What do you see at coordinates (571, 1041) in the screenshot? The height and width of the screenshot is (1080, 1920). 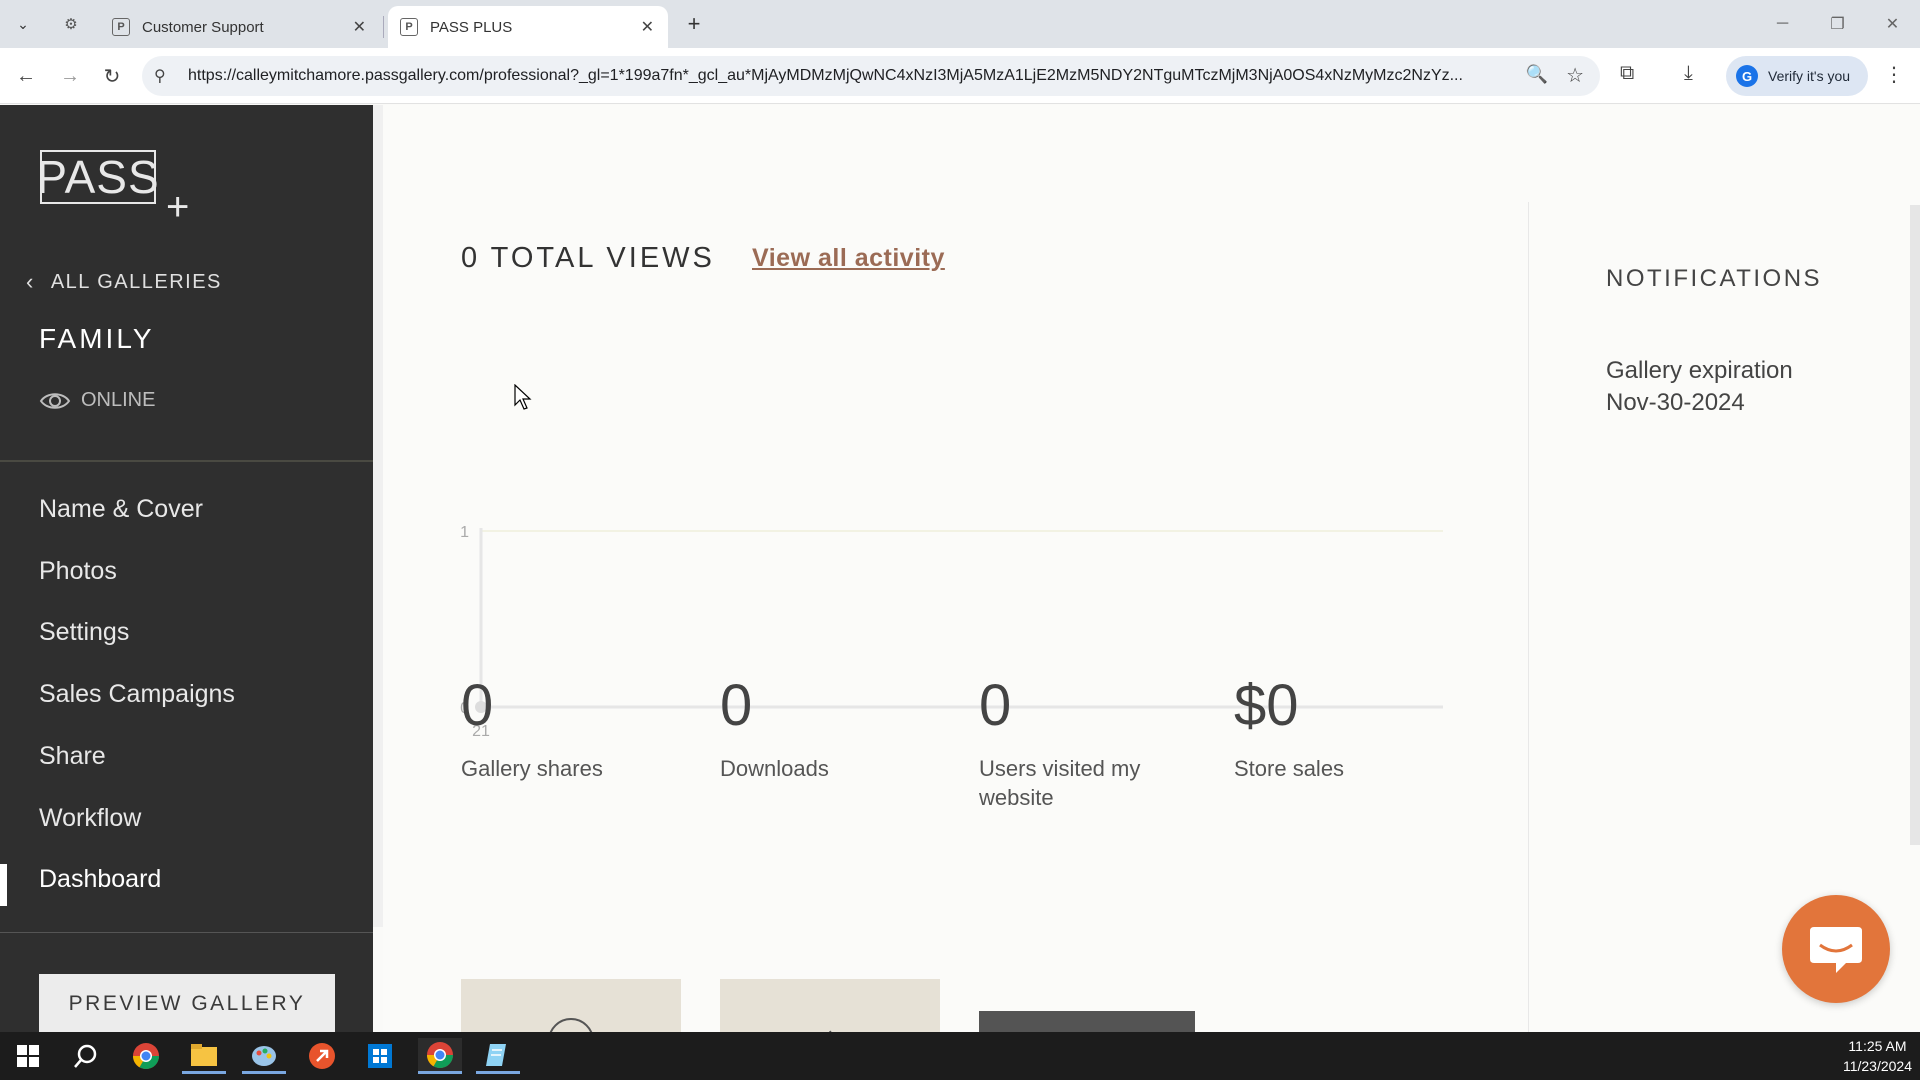 I see `card-circle-icon` at bounding box center [571, 1041].